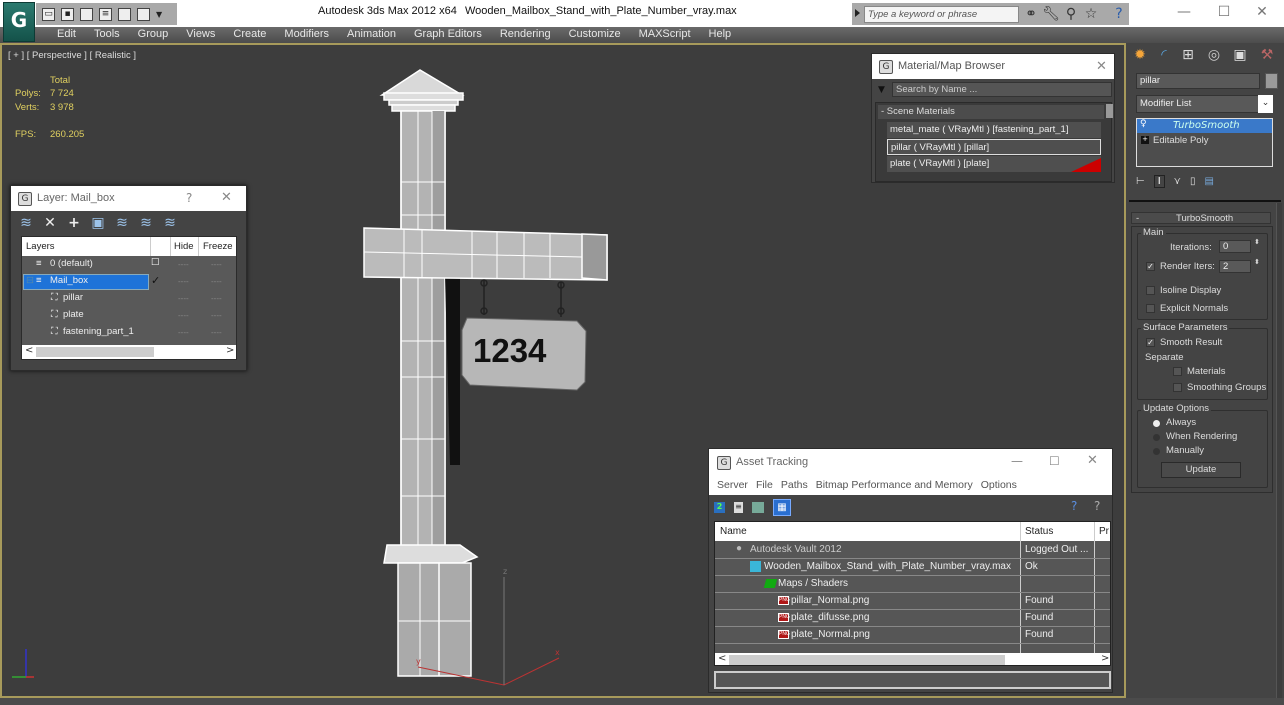 This screenshot has height=705, width=1284. Describe the element at coordinates (912, 635) in the screenshot. I see `asset-row: PNG plate_Normal.png Found` at that location.